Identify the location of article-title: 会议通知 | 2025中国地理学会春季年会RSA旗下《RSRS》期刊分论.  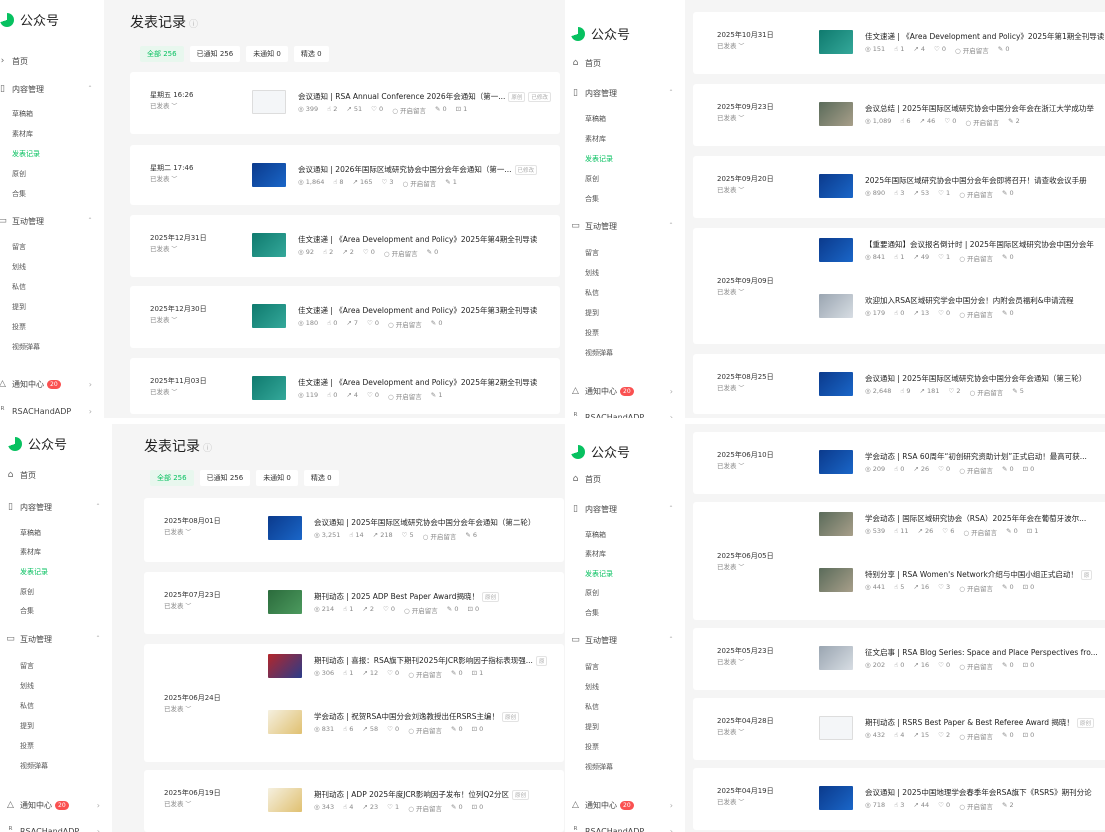
(978, 792).